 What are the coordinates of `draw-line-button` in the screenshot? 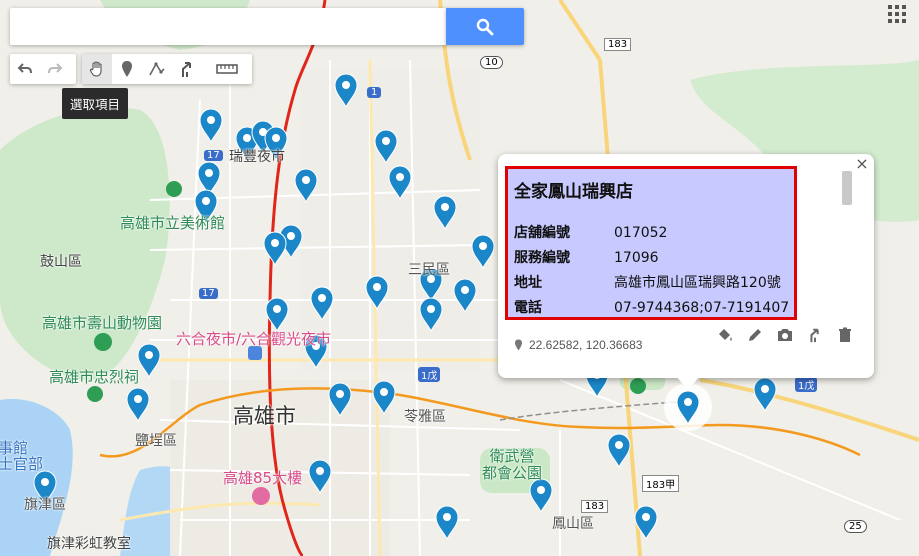 It's located at (157, 69).